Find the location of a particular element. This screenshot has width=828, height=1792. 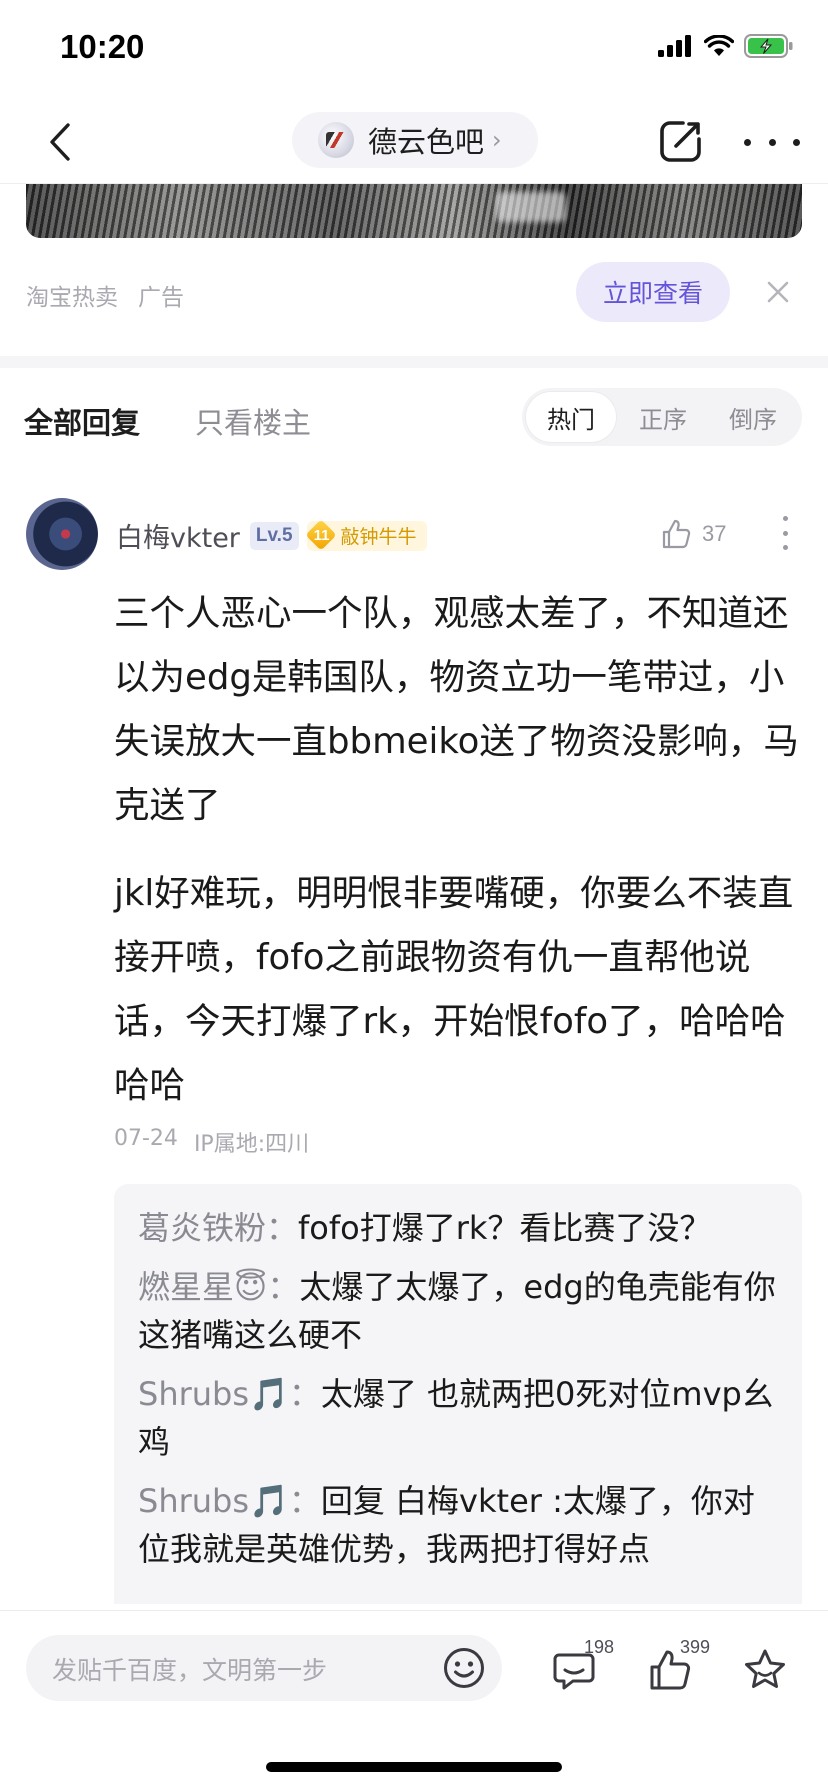

nav-bar: 德云色吧 › is located at coordinates (414, 142).